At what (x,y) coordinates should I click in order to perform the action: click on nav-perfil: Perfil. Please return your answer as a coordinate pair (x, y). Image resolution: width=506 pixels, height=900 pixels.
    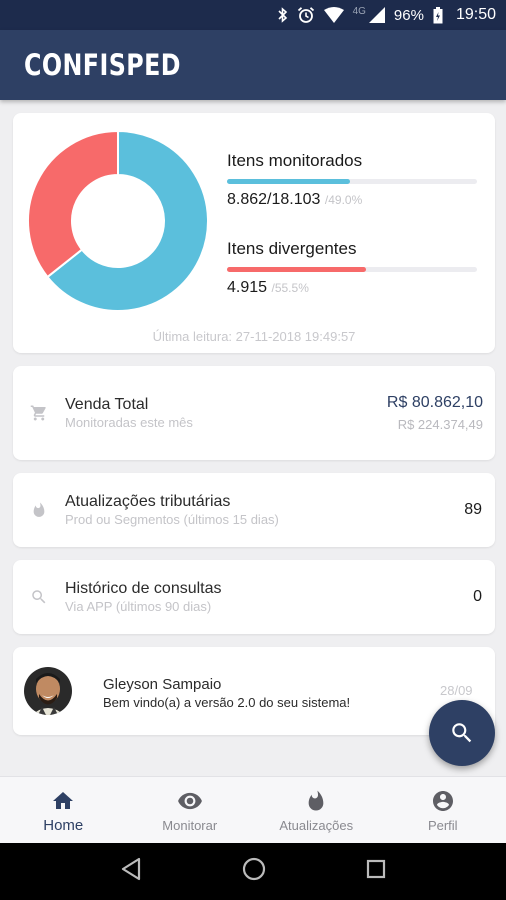
    Looking at the image, I should click on (443, 810).